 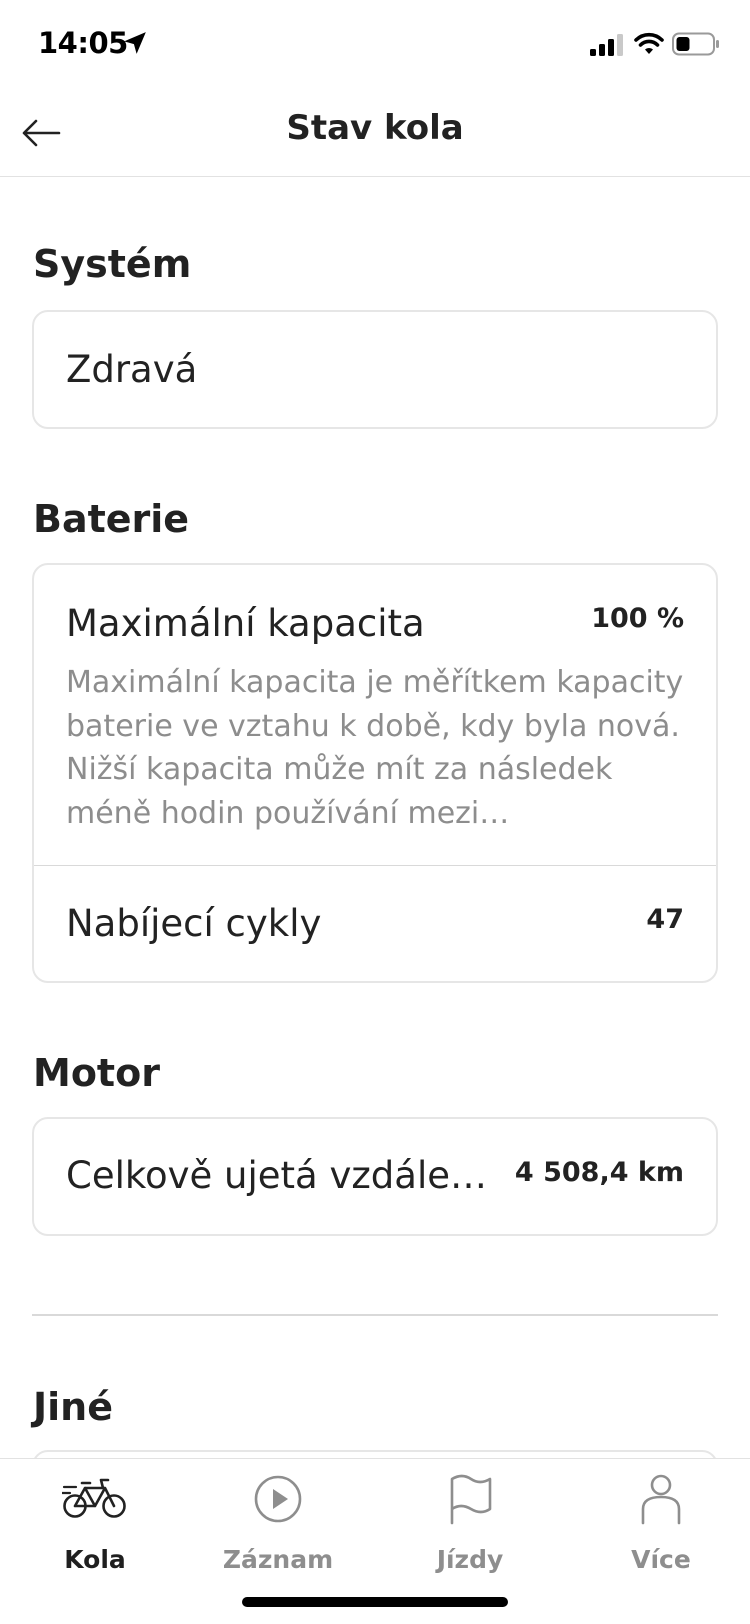 I want to click on person-icon, so click(x=661, y=1499).